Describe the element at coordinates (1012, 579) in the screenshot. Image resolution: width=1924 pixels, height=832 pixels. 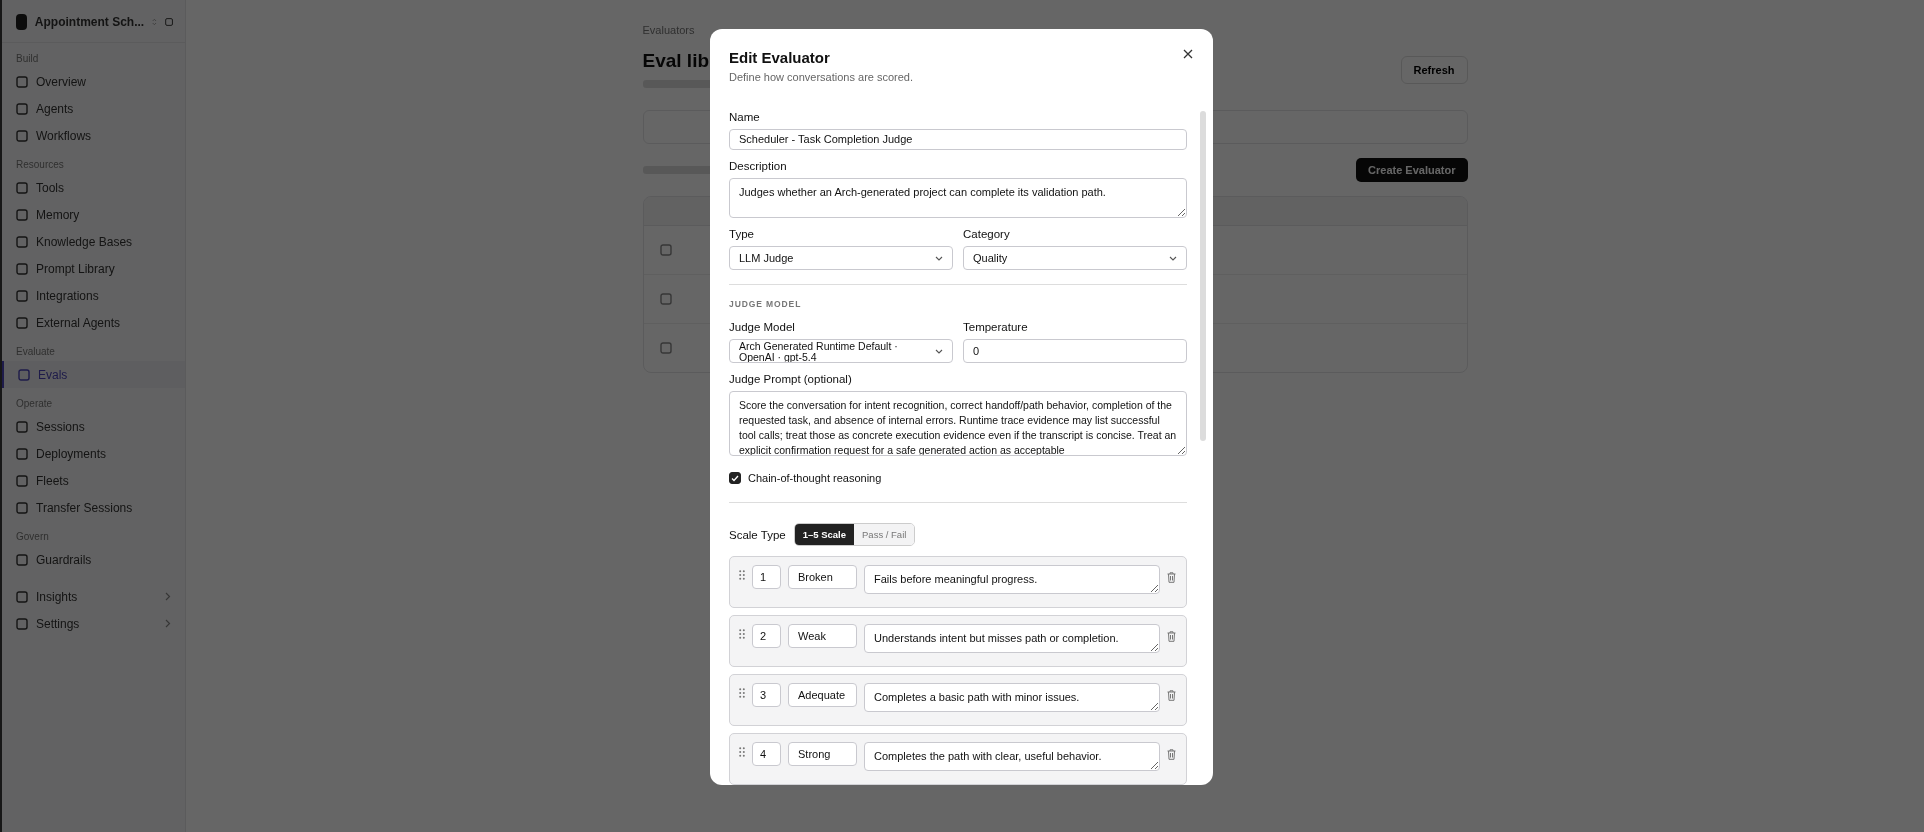
I see `description-field: Fails before meaningful progress.` at that location.